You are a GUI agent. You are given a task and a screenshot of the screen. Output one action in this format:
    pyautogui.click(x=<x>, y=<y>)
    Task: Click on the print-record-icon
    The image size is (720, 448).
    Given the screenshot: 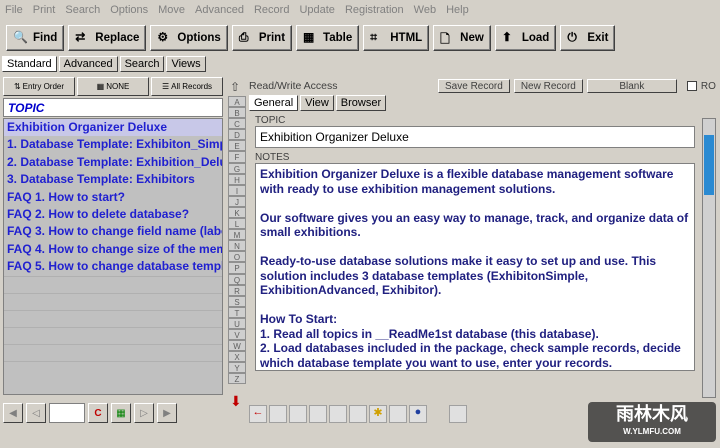 What is the action you would take?
    pyautogui.click(x=278, y=414)
    